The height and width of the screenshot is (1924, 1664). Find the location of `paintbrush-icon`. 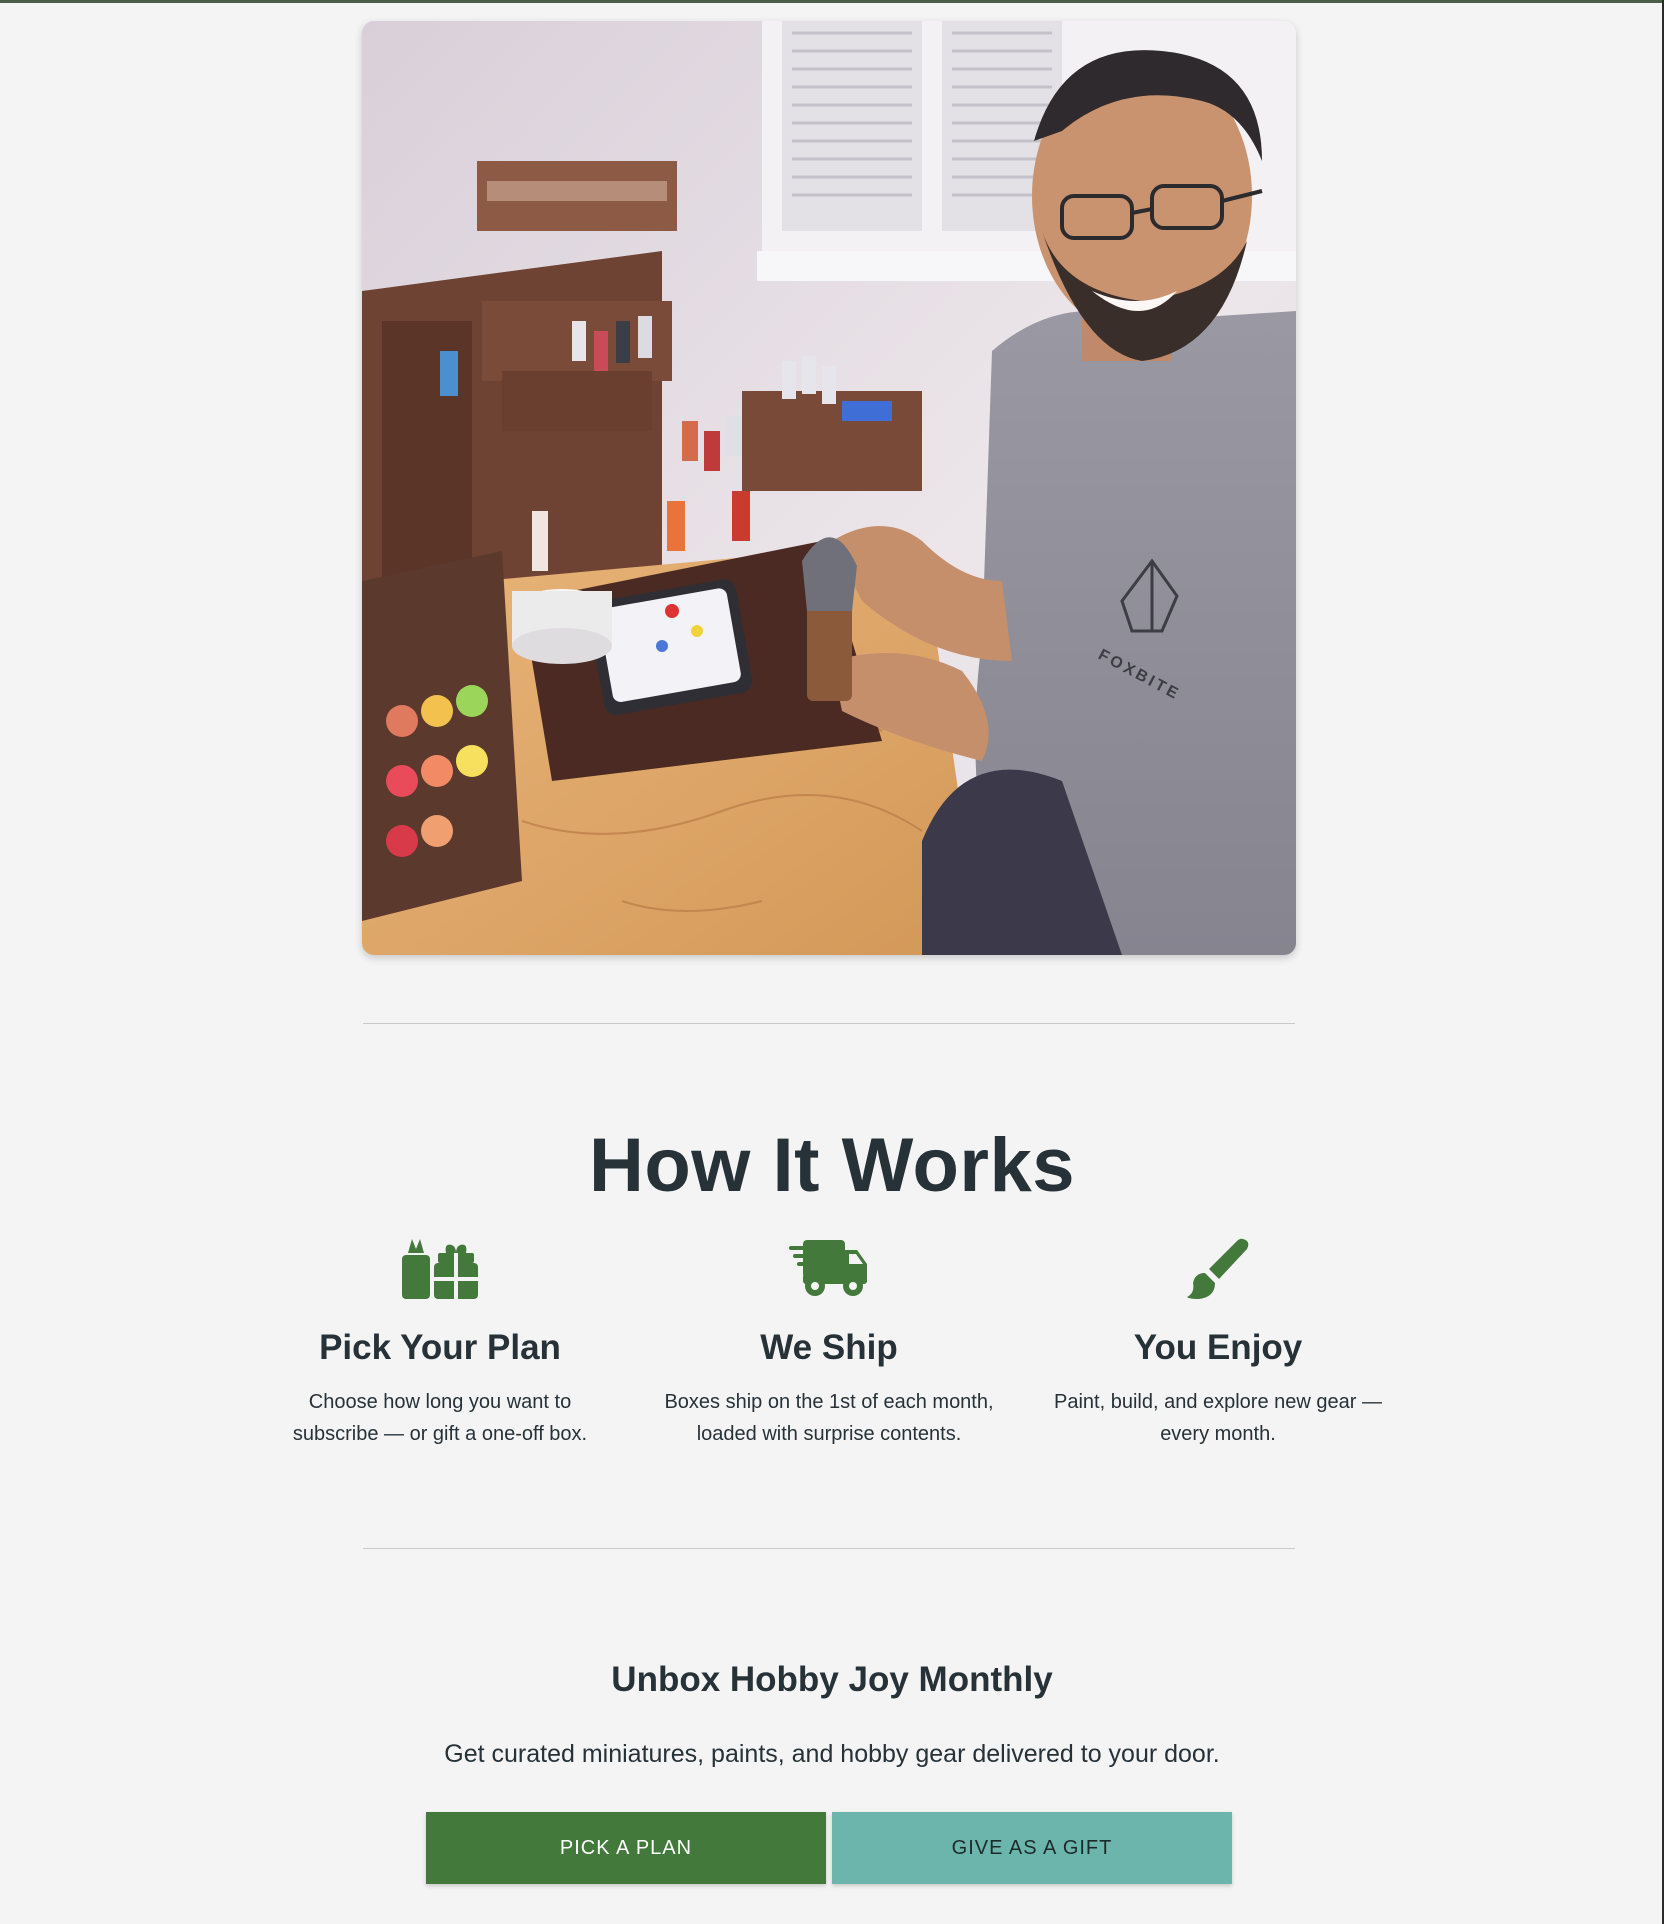

paintbrush-icon is located at coordinates (1218, 1269).